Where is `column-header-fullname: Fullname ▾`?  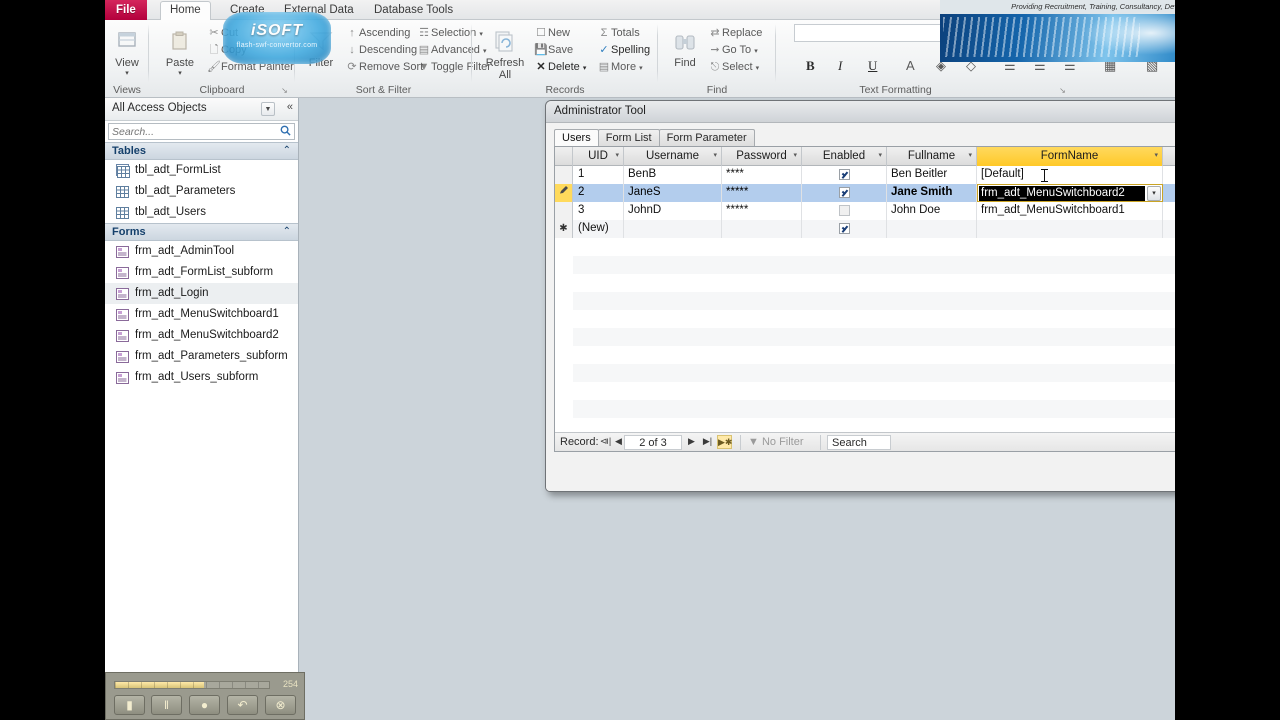
column-header-fullname: Fullname ▾ is located at coordinates (932, 156).